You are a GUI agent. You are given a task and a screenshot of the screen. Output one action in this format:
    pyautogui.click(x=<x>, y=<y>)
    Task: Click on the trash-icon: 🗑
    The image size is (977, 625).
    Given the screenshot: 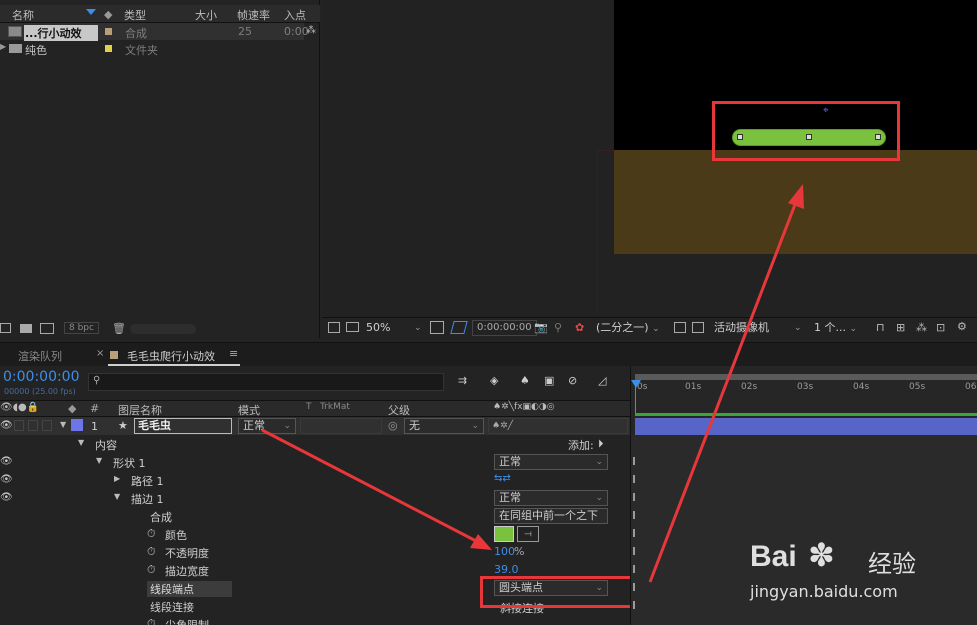 What is the action you would take?
    pyautogui.click(x=119, y=328)
    